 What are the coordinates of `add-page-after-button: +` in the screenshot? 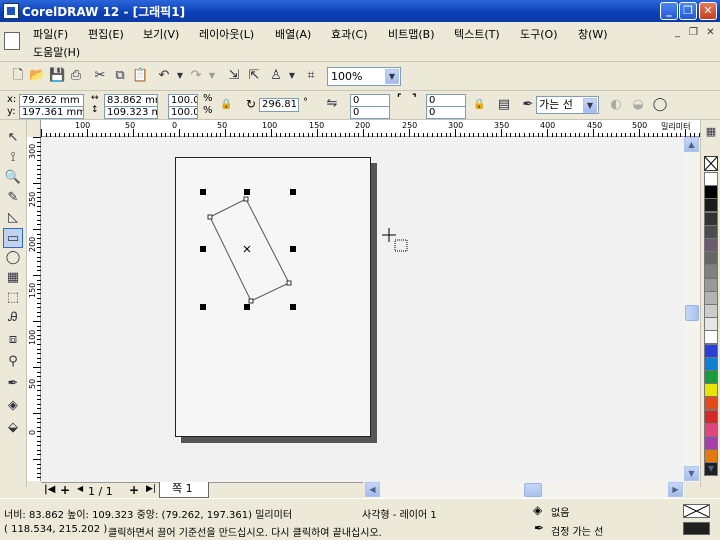 It's located at (134, 490).